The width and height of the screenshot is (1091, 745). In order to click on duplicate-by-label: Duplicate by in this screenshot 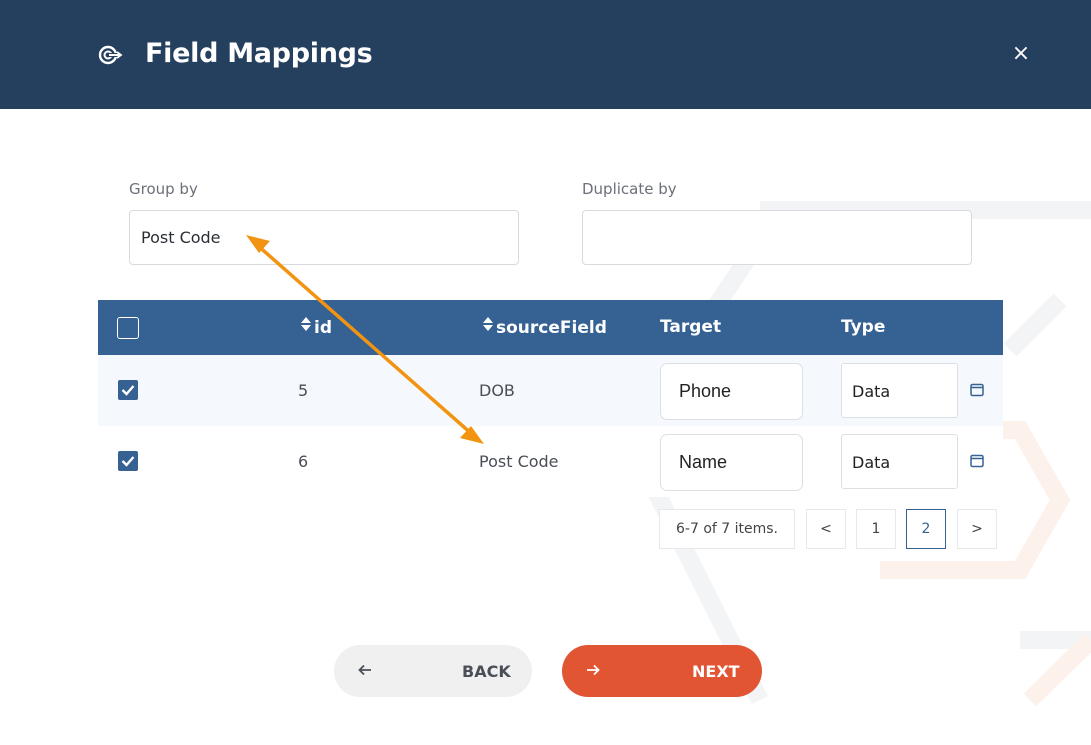, I will do `click(629, 189)`.